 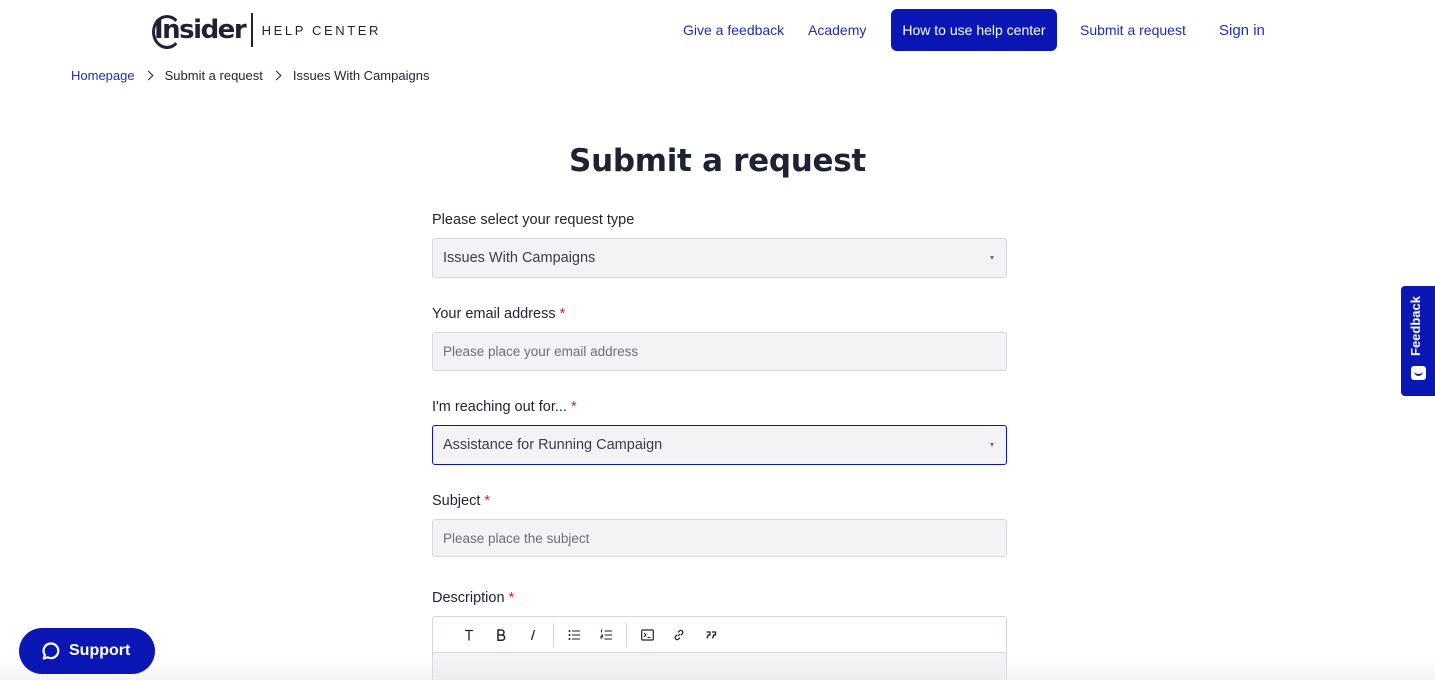 I want to click on nav-submit-request: Submit a request, so click(x=1133, y=30).